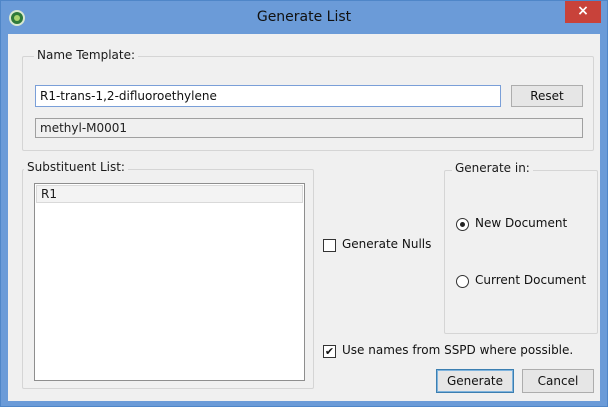 The height and width of the screenshot is (407, 608). What do you see at coordinates (521, 223) in the screenshot?
I see `new-document-label: New Document` at bounding box center [521, 223].